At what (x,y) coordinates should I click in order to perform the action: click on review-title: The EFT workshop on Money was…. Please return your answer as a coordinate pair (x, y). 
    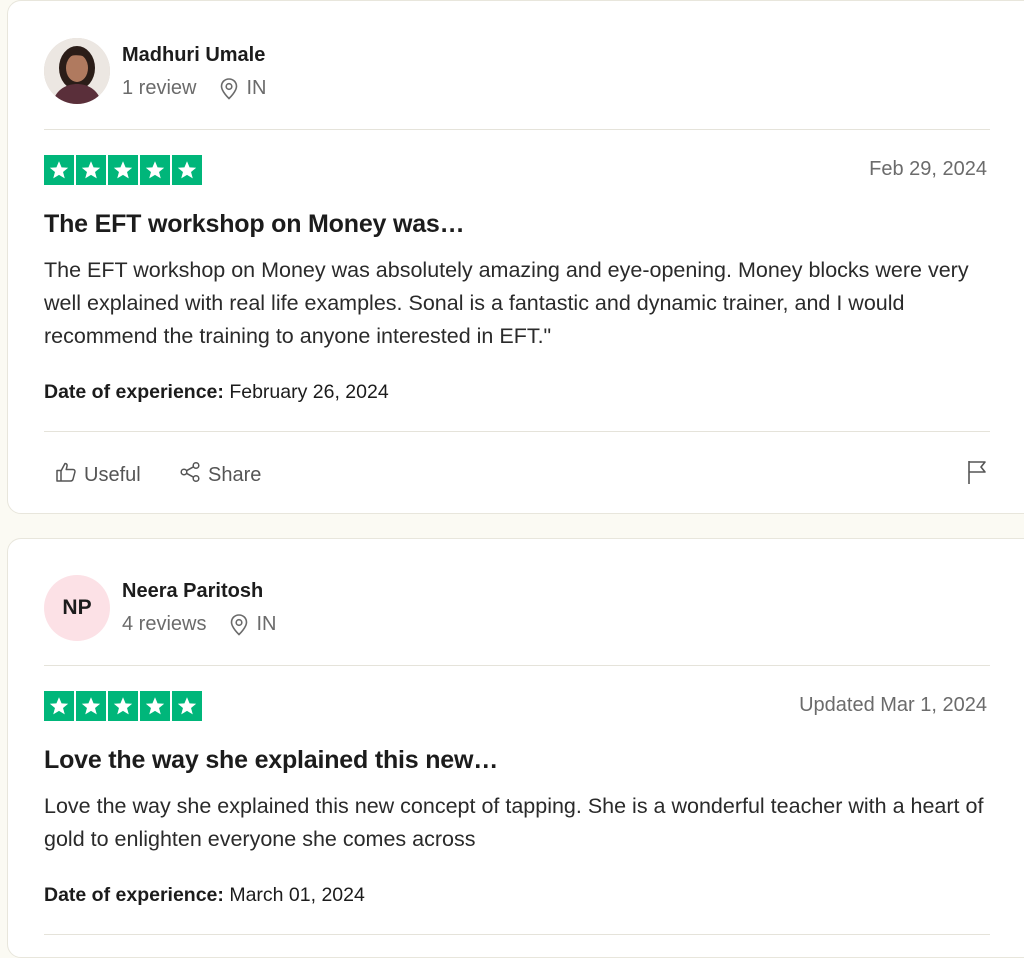
    Looking at the image, I should click on (254, 224).